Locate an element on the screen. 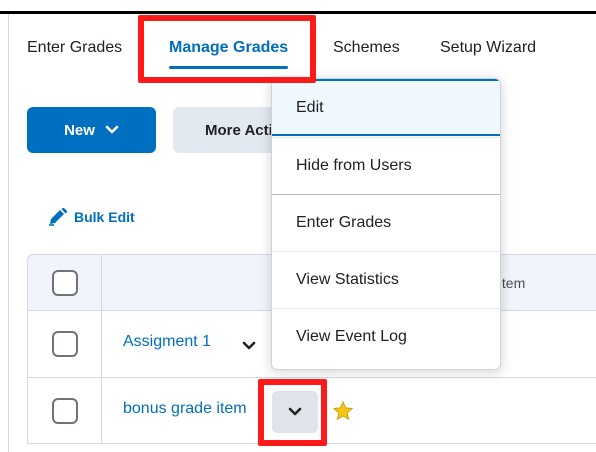  menu-item-view-event-log: View Event Log is located at coordinates (386, 336).